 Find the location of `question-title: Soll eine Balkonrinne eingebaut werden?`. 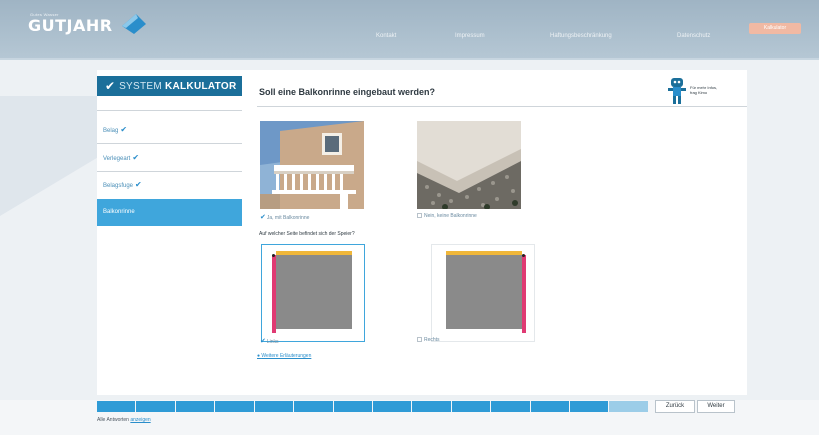

question-title: Soll eine Balkonrinne eingebaut werden? is located at coordinates (347, 92).